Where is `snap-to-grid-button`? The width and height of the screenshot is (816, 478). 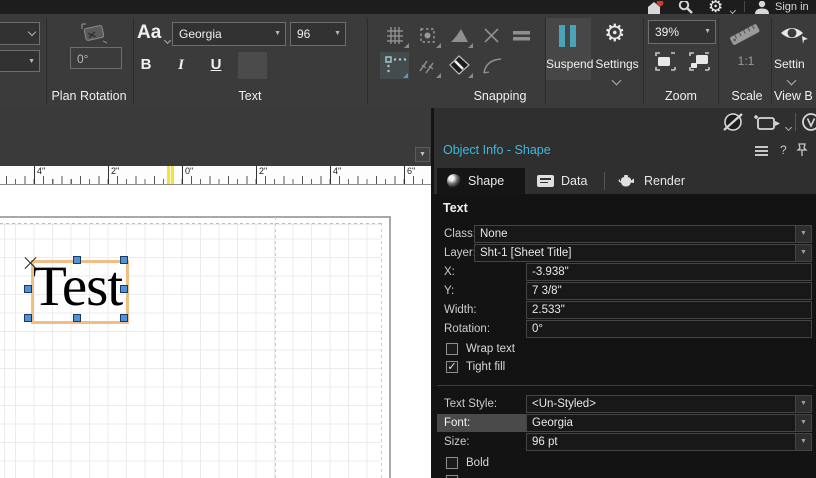 snap-to-grid-button is located at coordinates (395, 35).